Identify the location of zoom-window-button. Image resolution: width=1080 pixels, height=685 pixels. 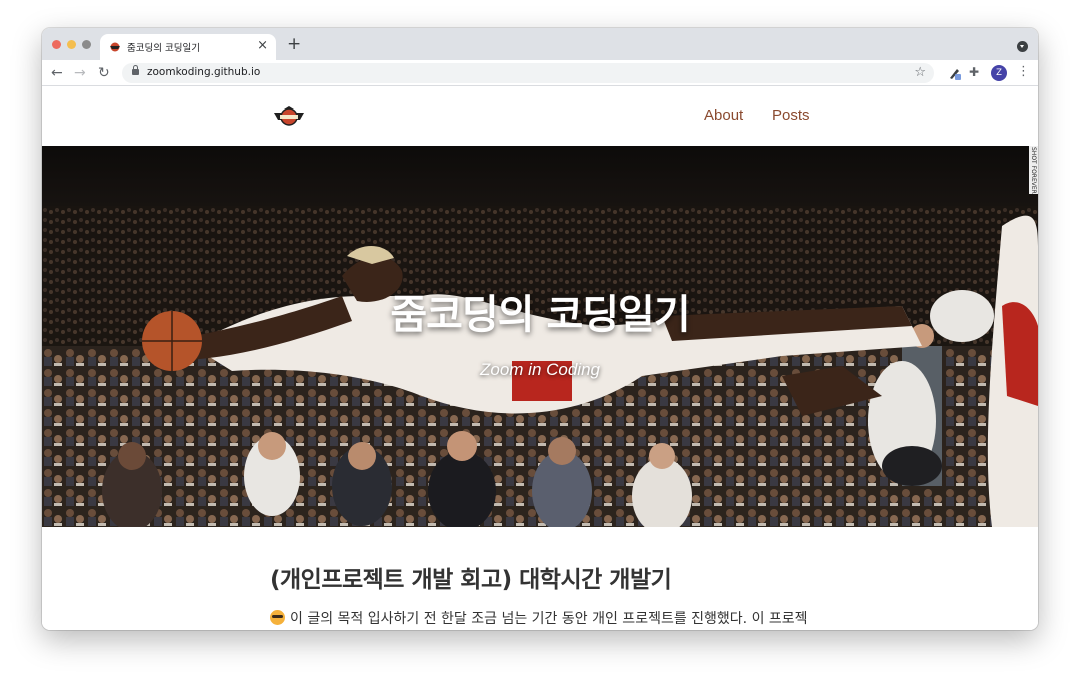
(86, 44).